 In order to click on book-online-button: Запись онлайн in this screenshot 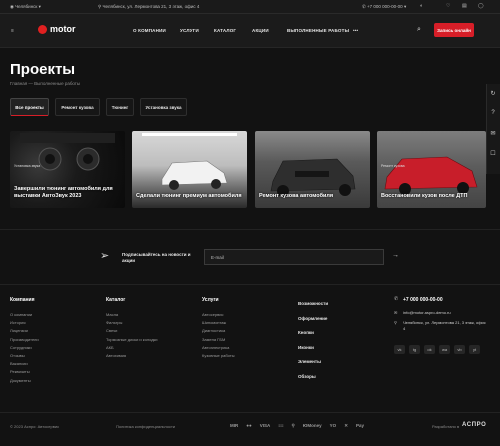, I will do `click(454, 30)`.